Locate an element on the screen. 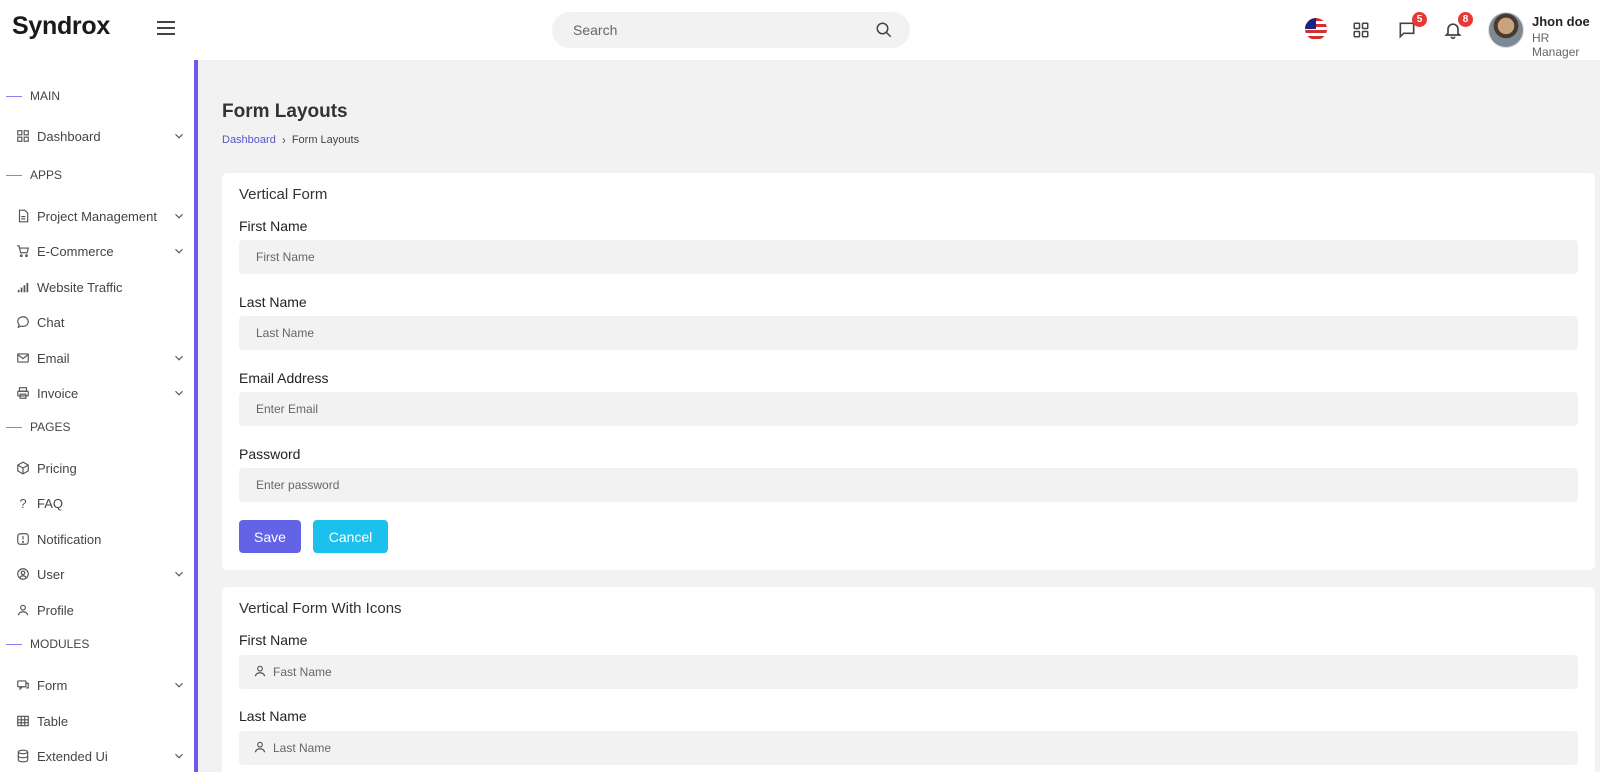  signal-bars-icon is located at coordinates (23, 287).